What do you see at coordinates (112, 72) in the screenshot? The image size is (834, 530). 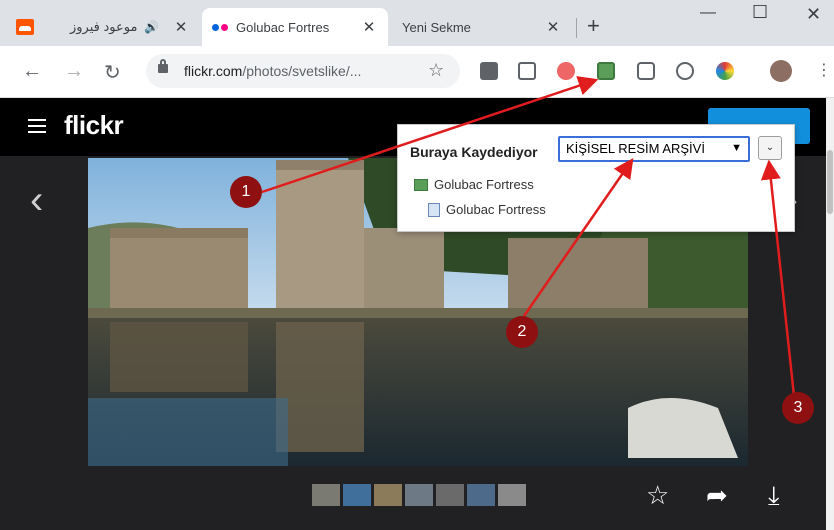 I see `reload-button: ↻` at bounding box center [112, 72].